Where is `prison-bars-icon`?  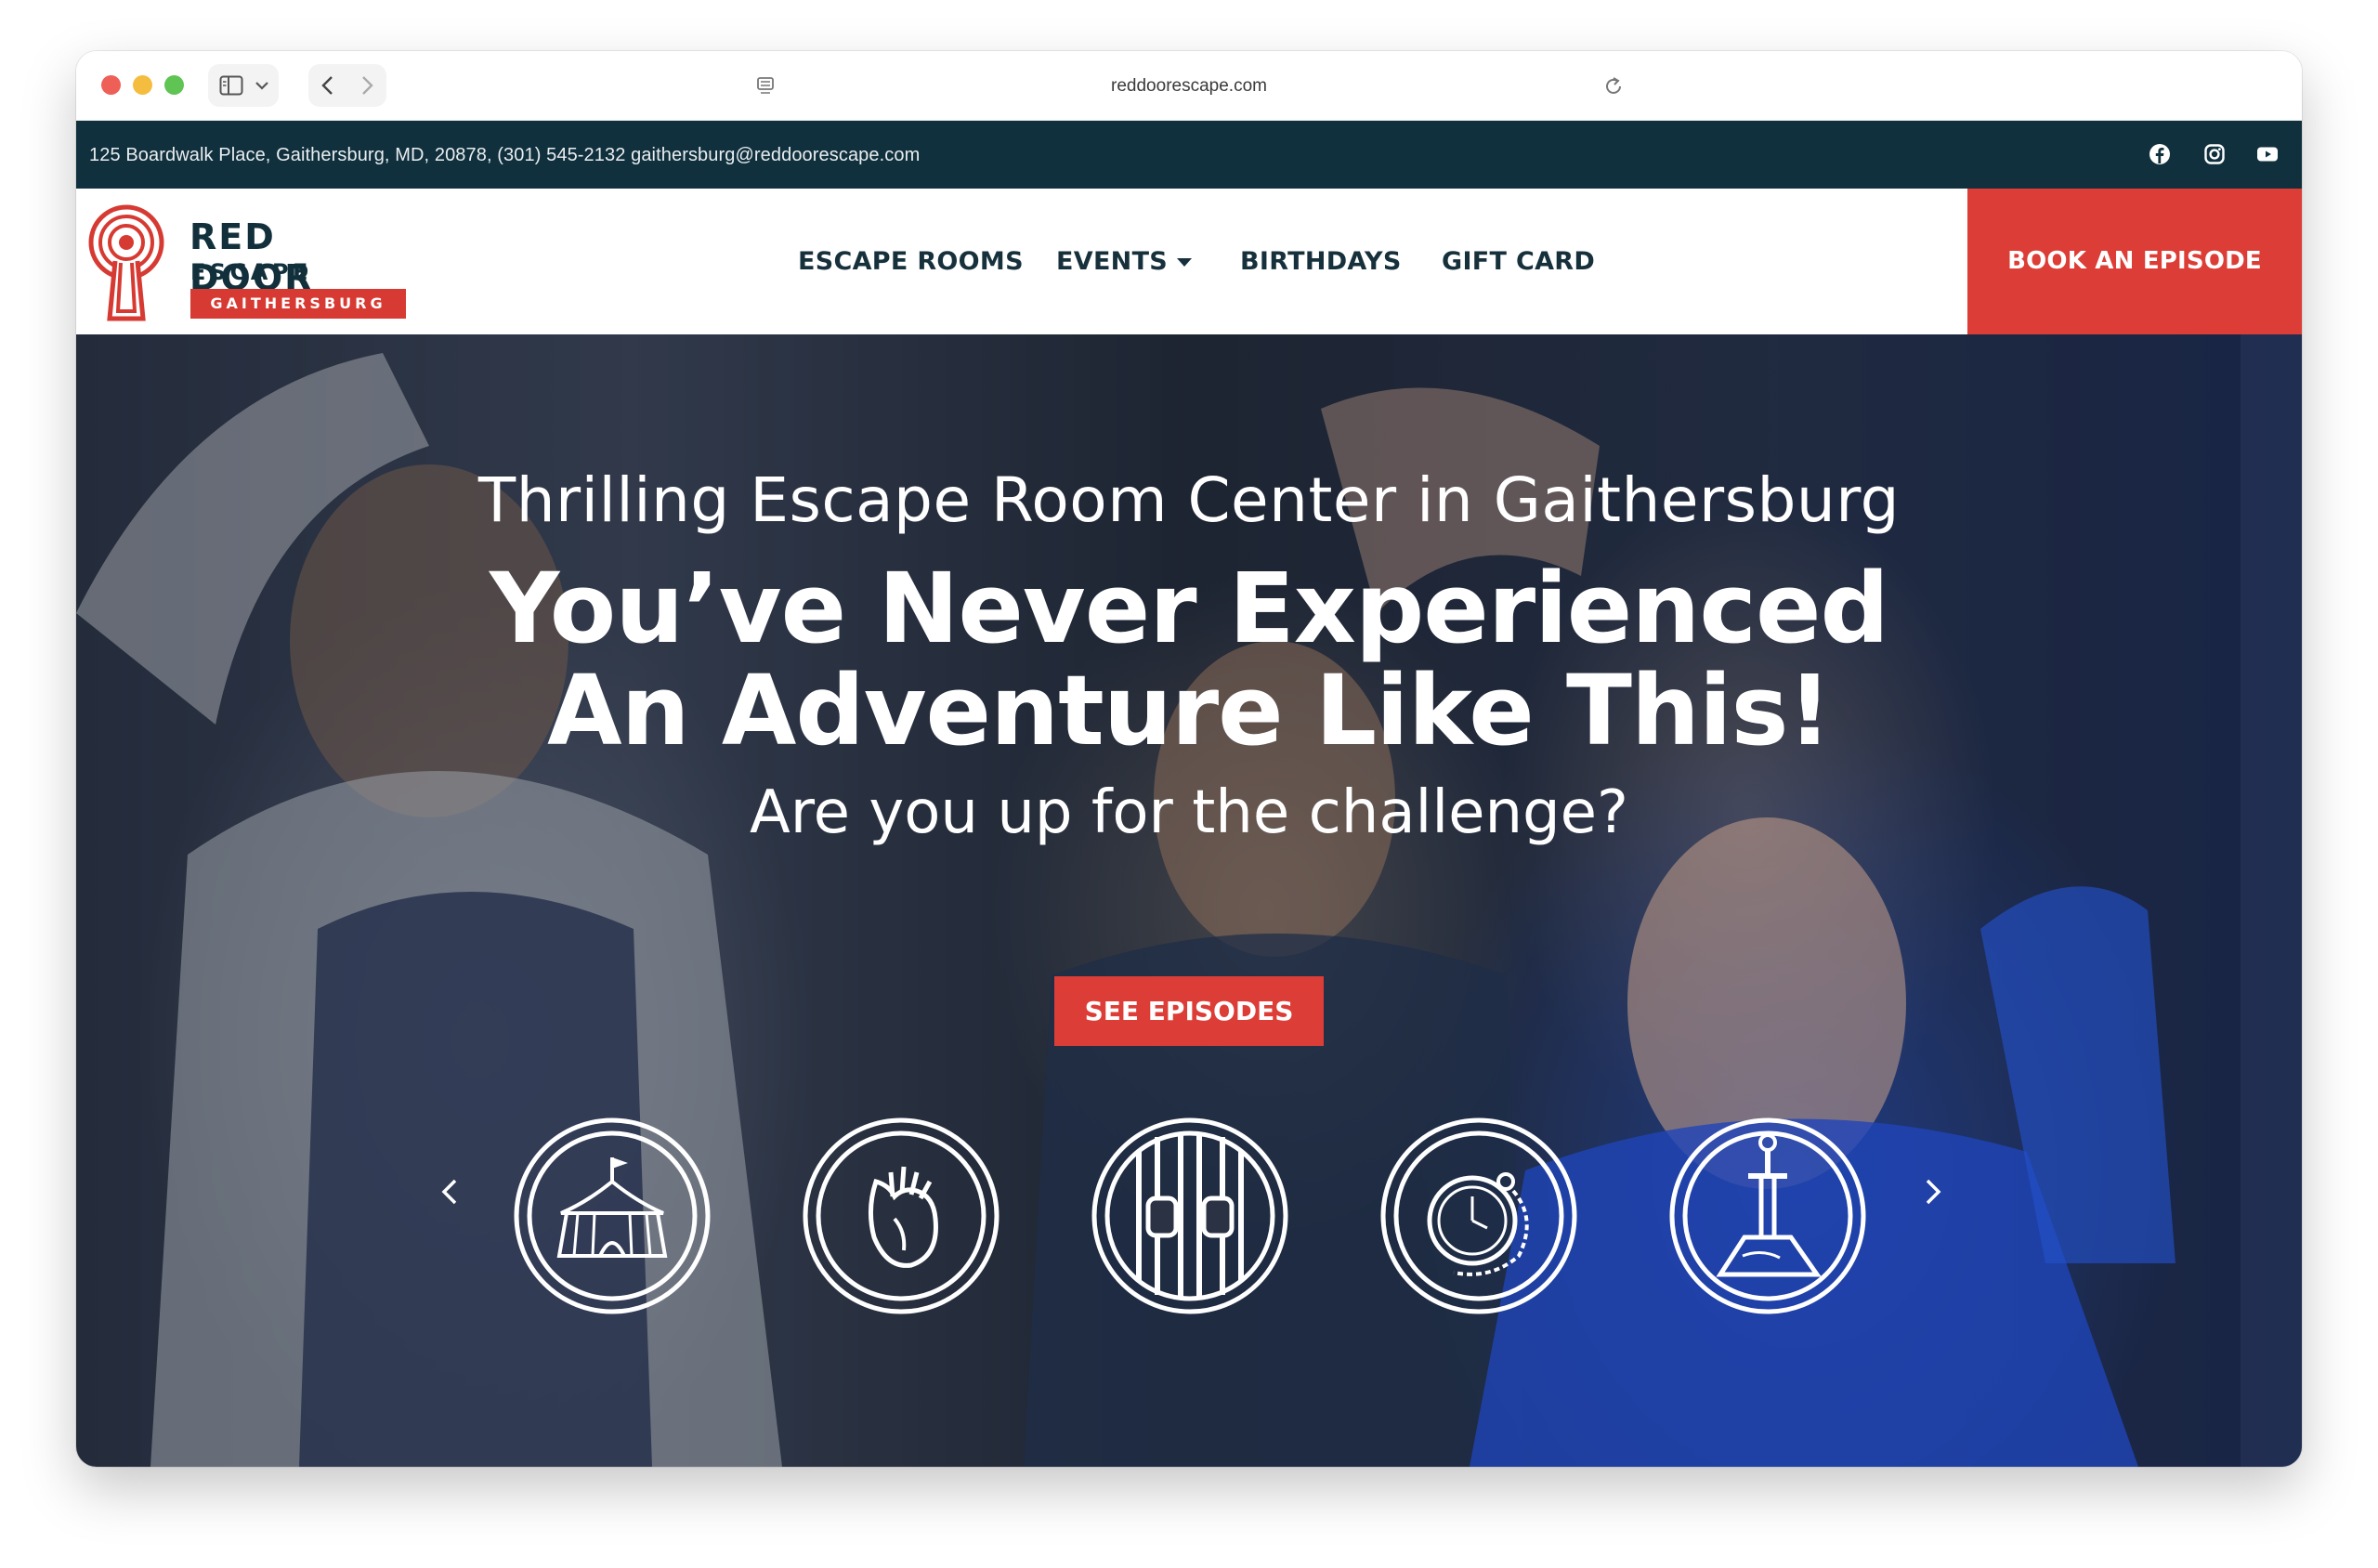 prison-bars-icon is located at coordinates (1190, 1216).